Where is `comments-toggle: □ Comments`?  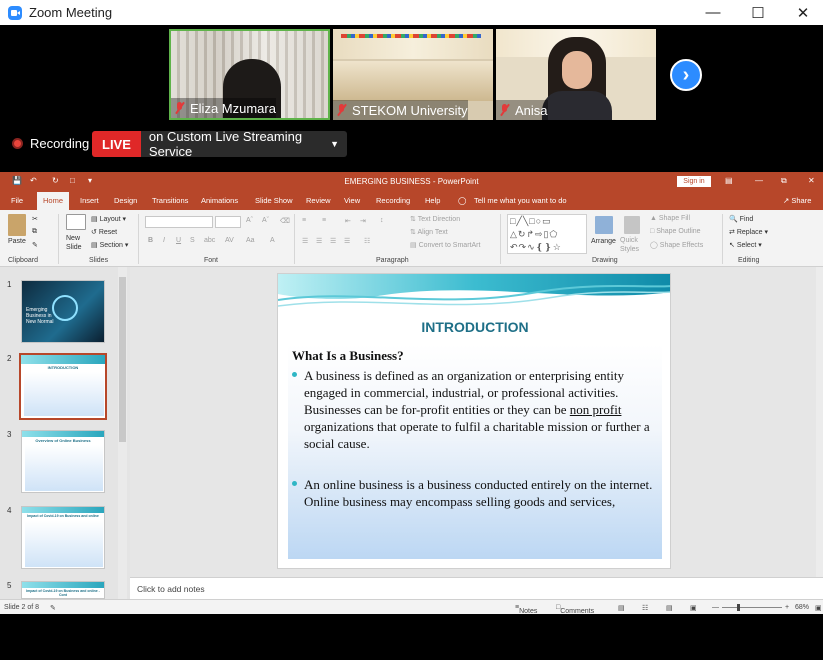
comments-toggle: □ Comments is located at coordinates (575, 609).